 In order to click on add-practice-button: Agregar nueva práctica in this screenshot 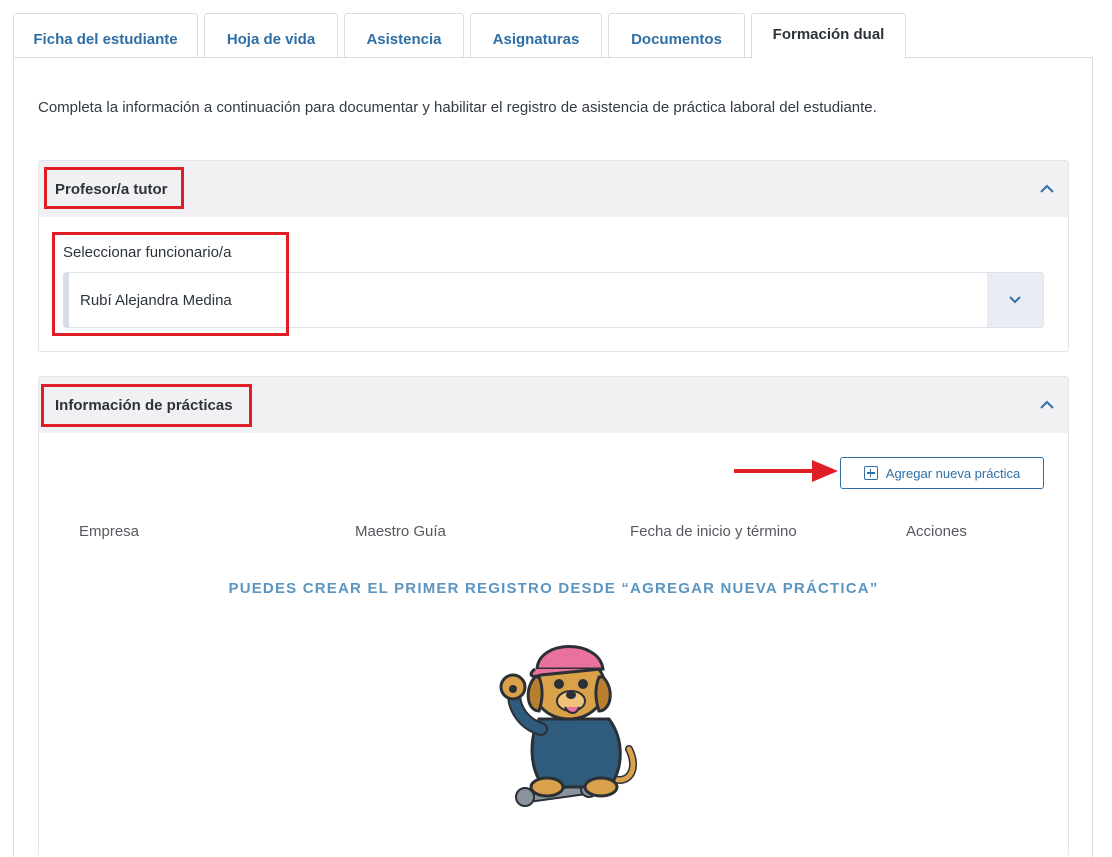, I will do `click(942, 473)`.